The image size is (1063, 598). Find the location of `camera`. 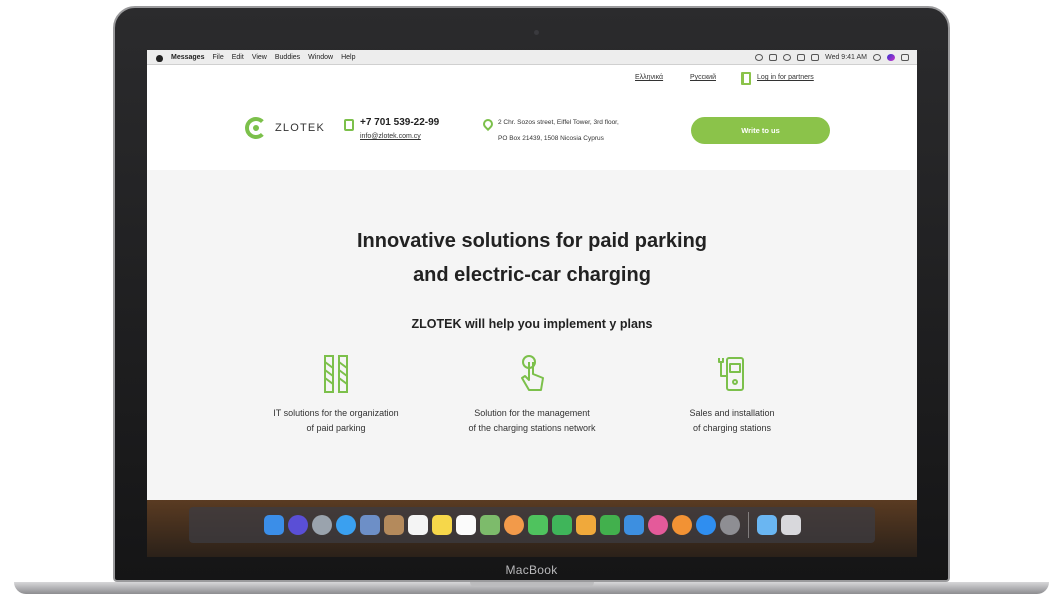

camera is located at coordinates (536, 32).